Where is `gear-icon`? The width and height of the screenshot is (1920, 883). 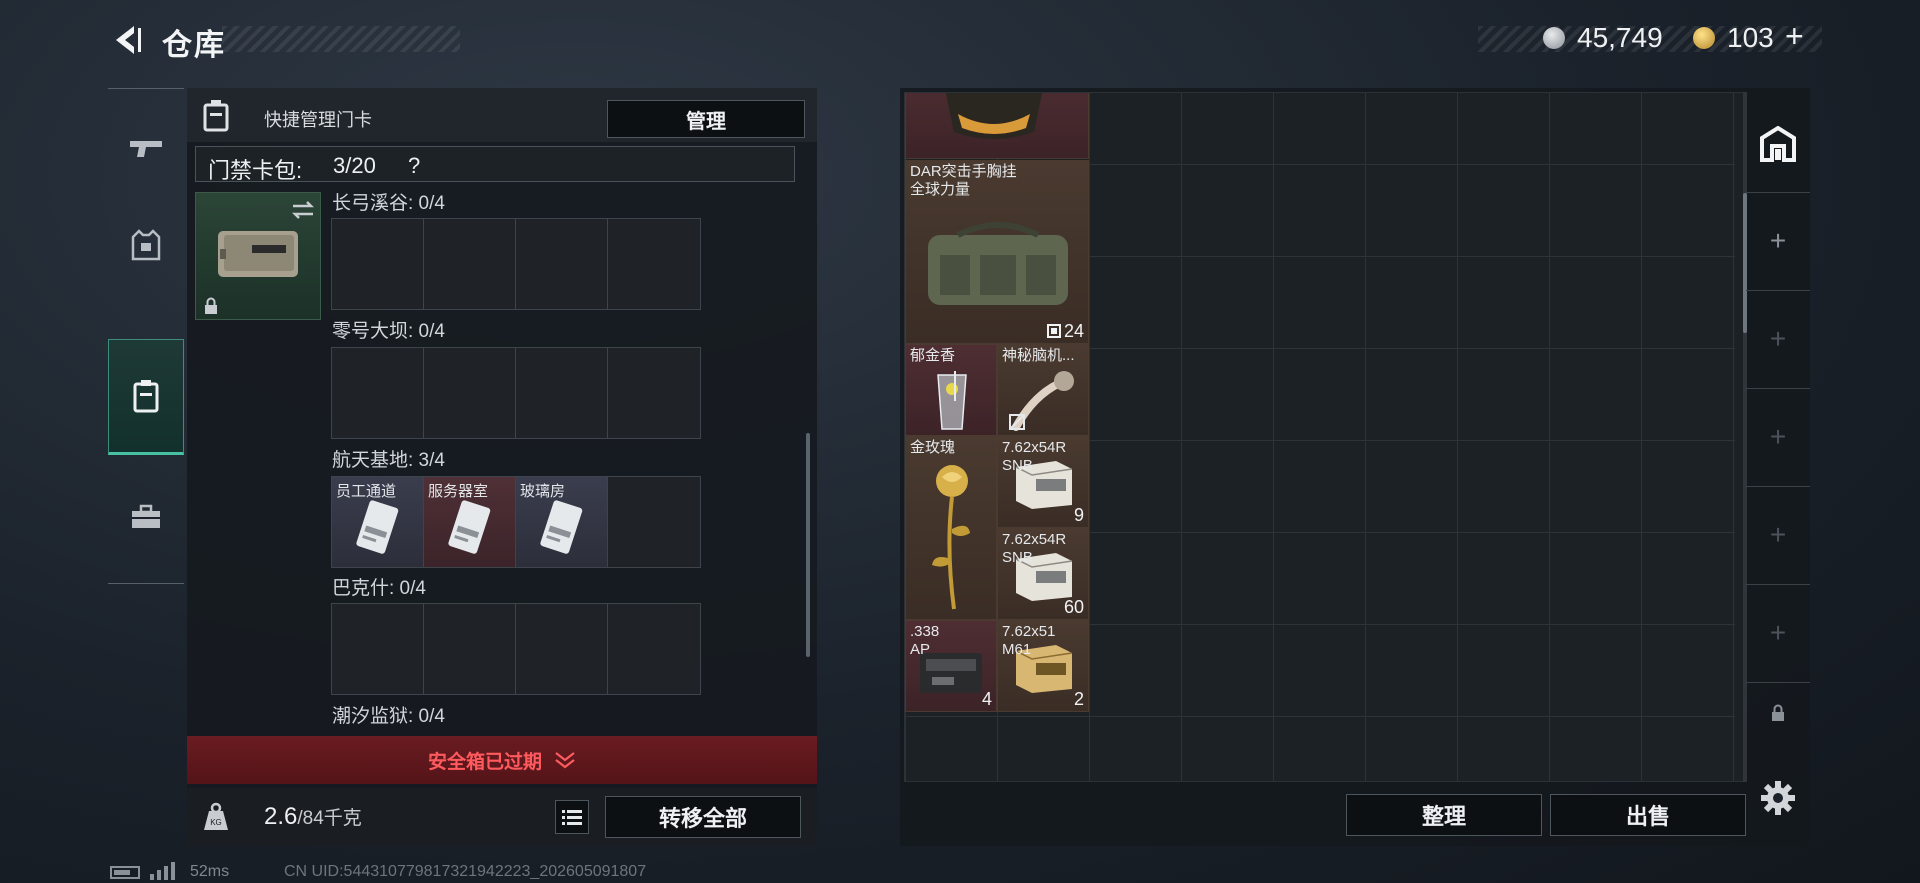
gear-icon is located at coordinates (1778, 798).